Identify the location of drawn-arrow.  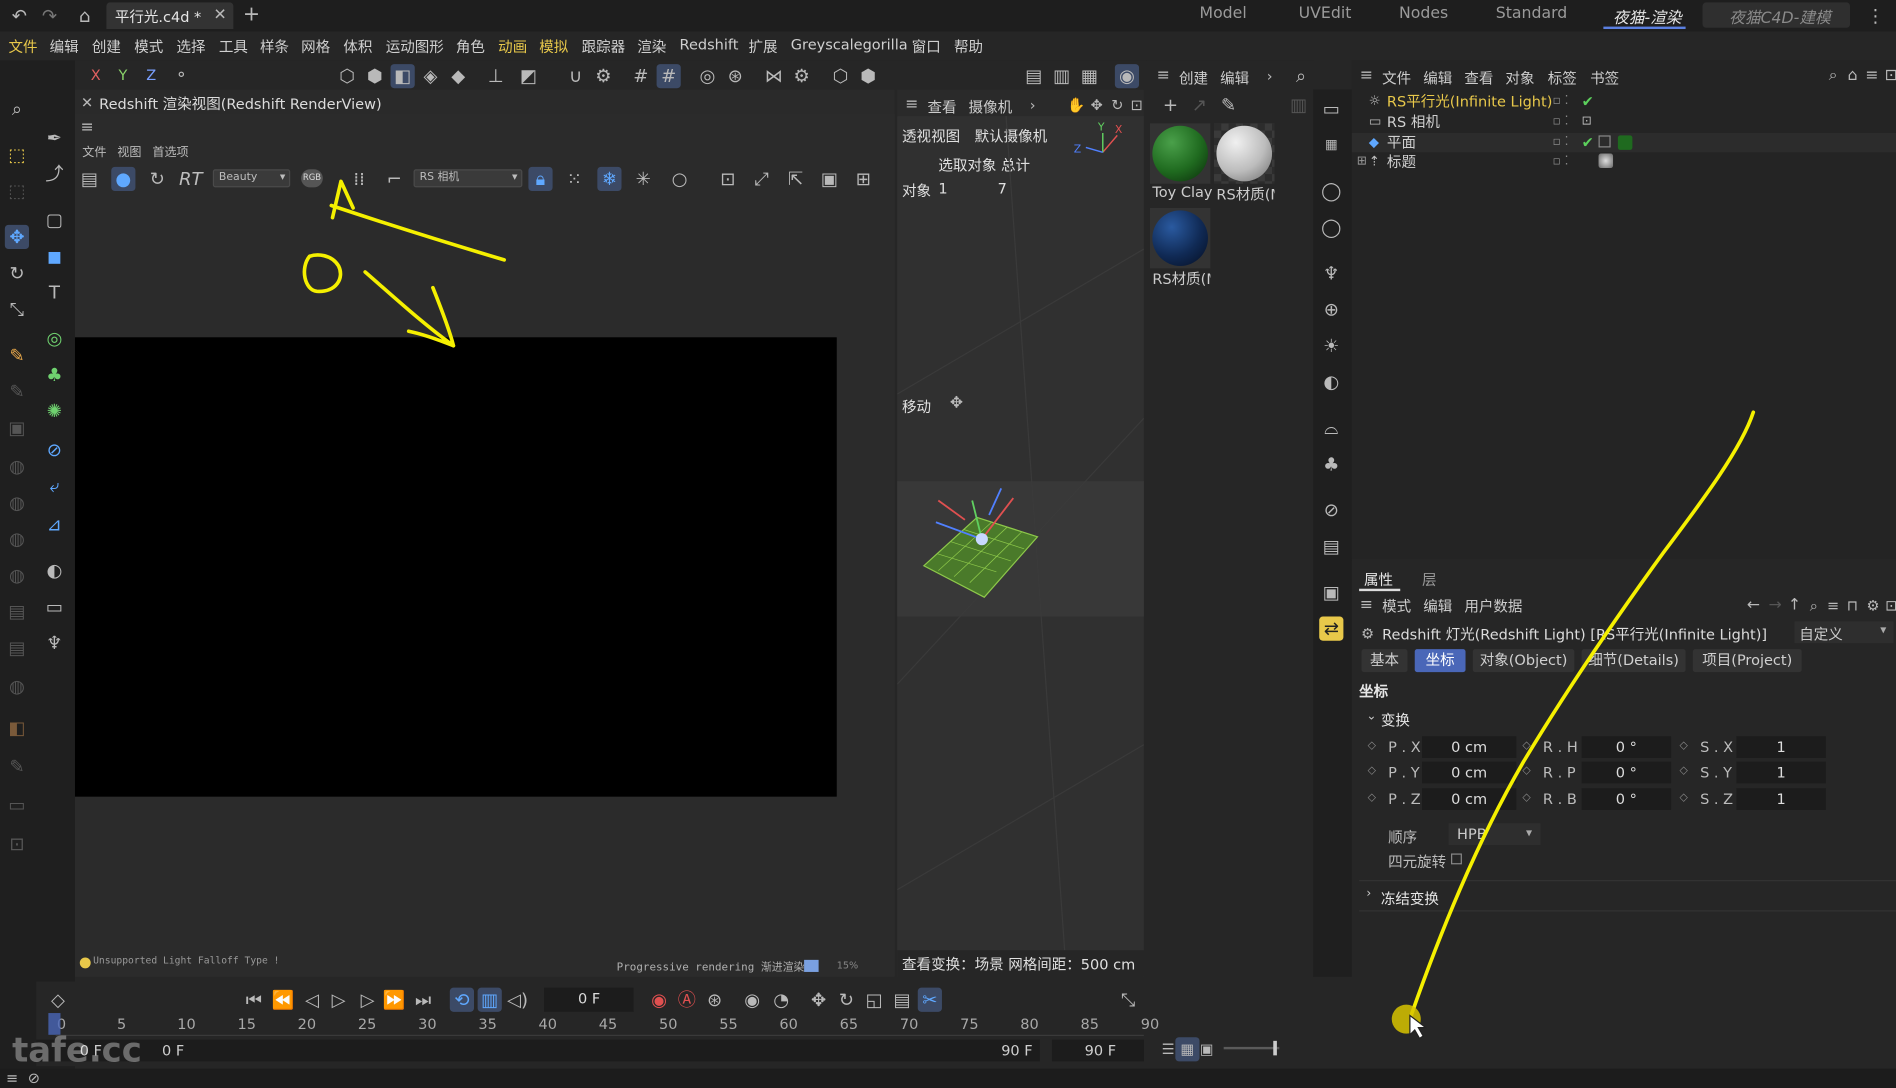
(409, 309).